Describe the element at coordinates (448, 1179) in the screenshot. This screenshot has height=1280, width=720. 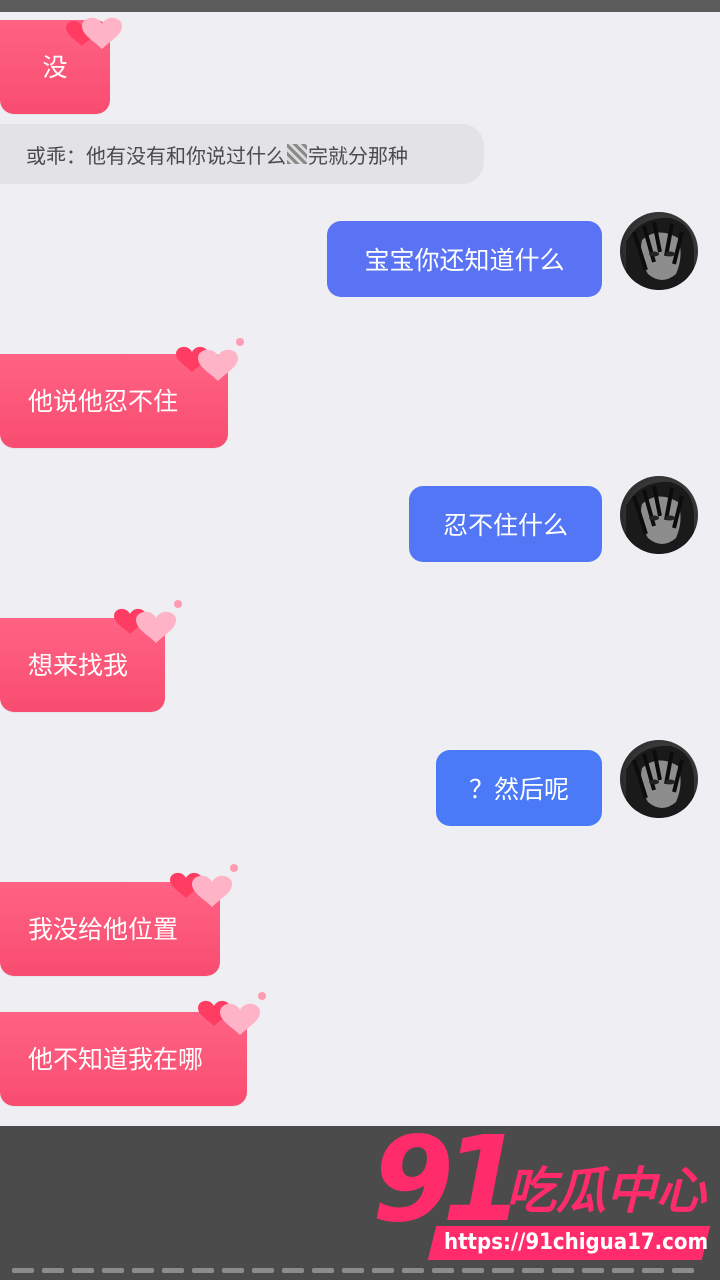
I see `watermark-logo: 91` at that location.